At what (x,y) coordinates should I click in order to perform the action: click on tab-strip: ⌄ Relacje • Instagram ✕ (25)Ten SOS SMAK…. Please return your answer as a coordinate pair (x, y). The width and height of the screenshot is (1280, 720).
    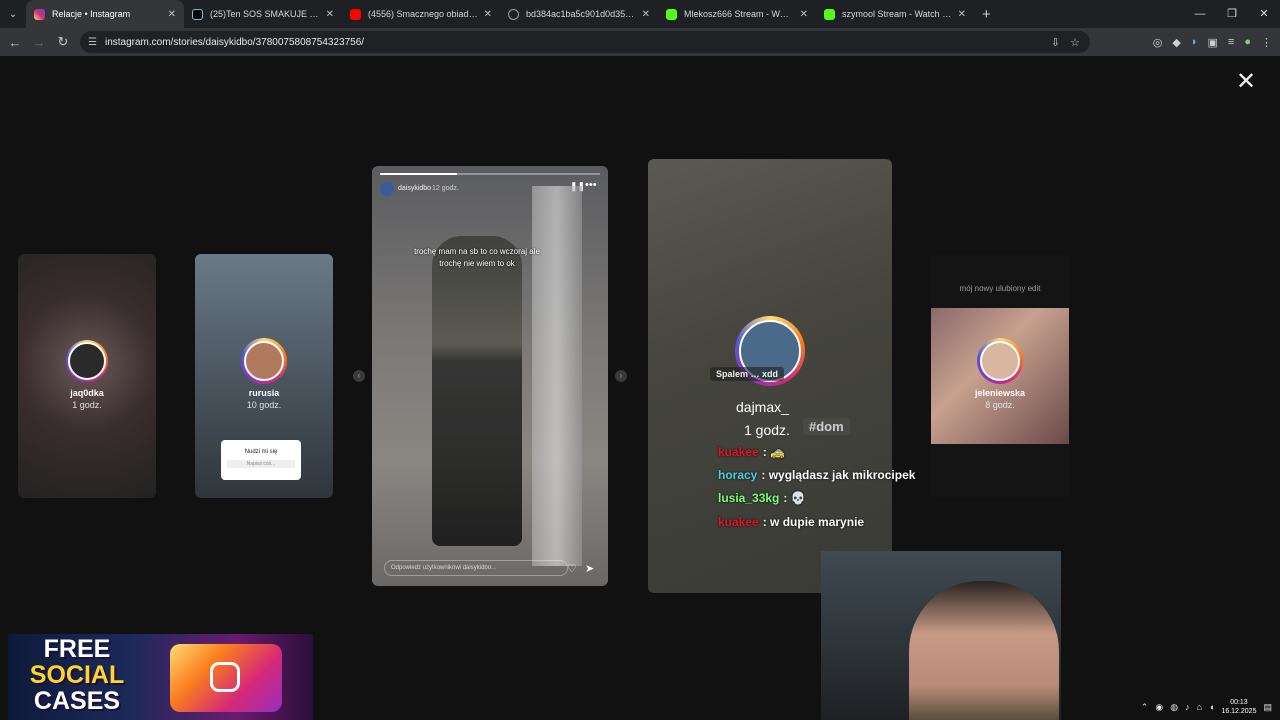
    Looking at the image, I should click on (640, 14).